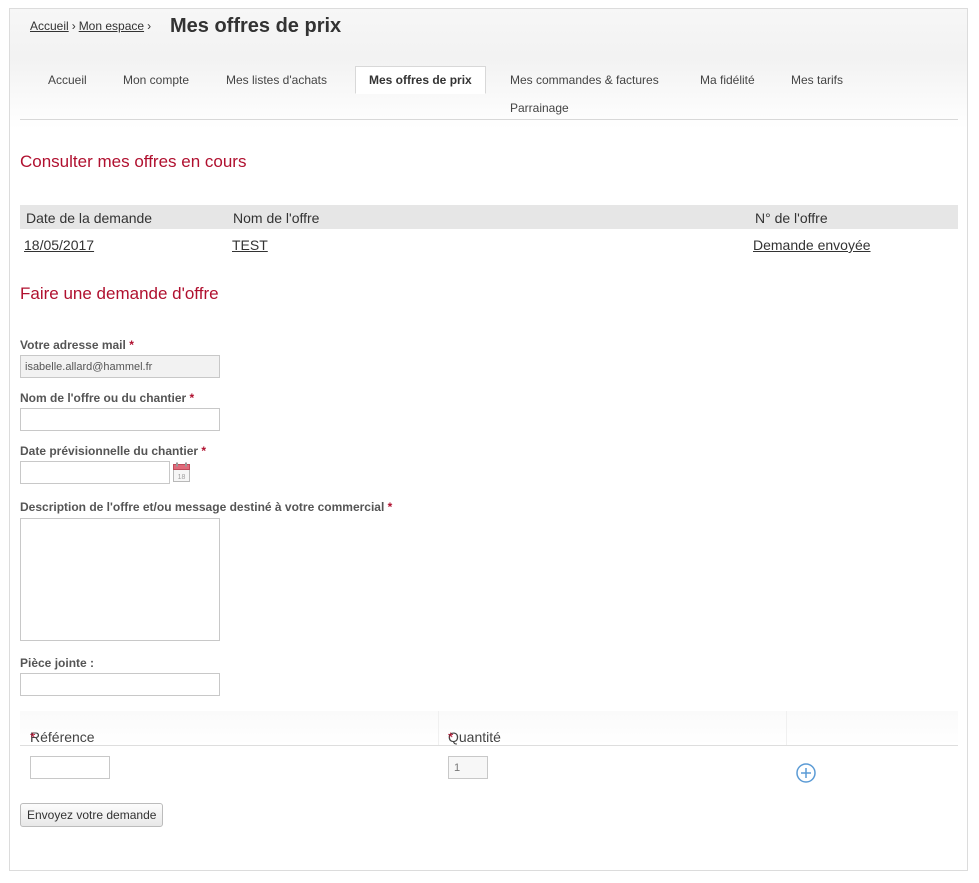 Image resolution: width=979 pixels, height=883 pixels. I want to click on add-line-icon, so click(806, 773).